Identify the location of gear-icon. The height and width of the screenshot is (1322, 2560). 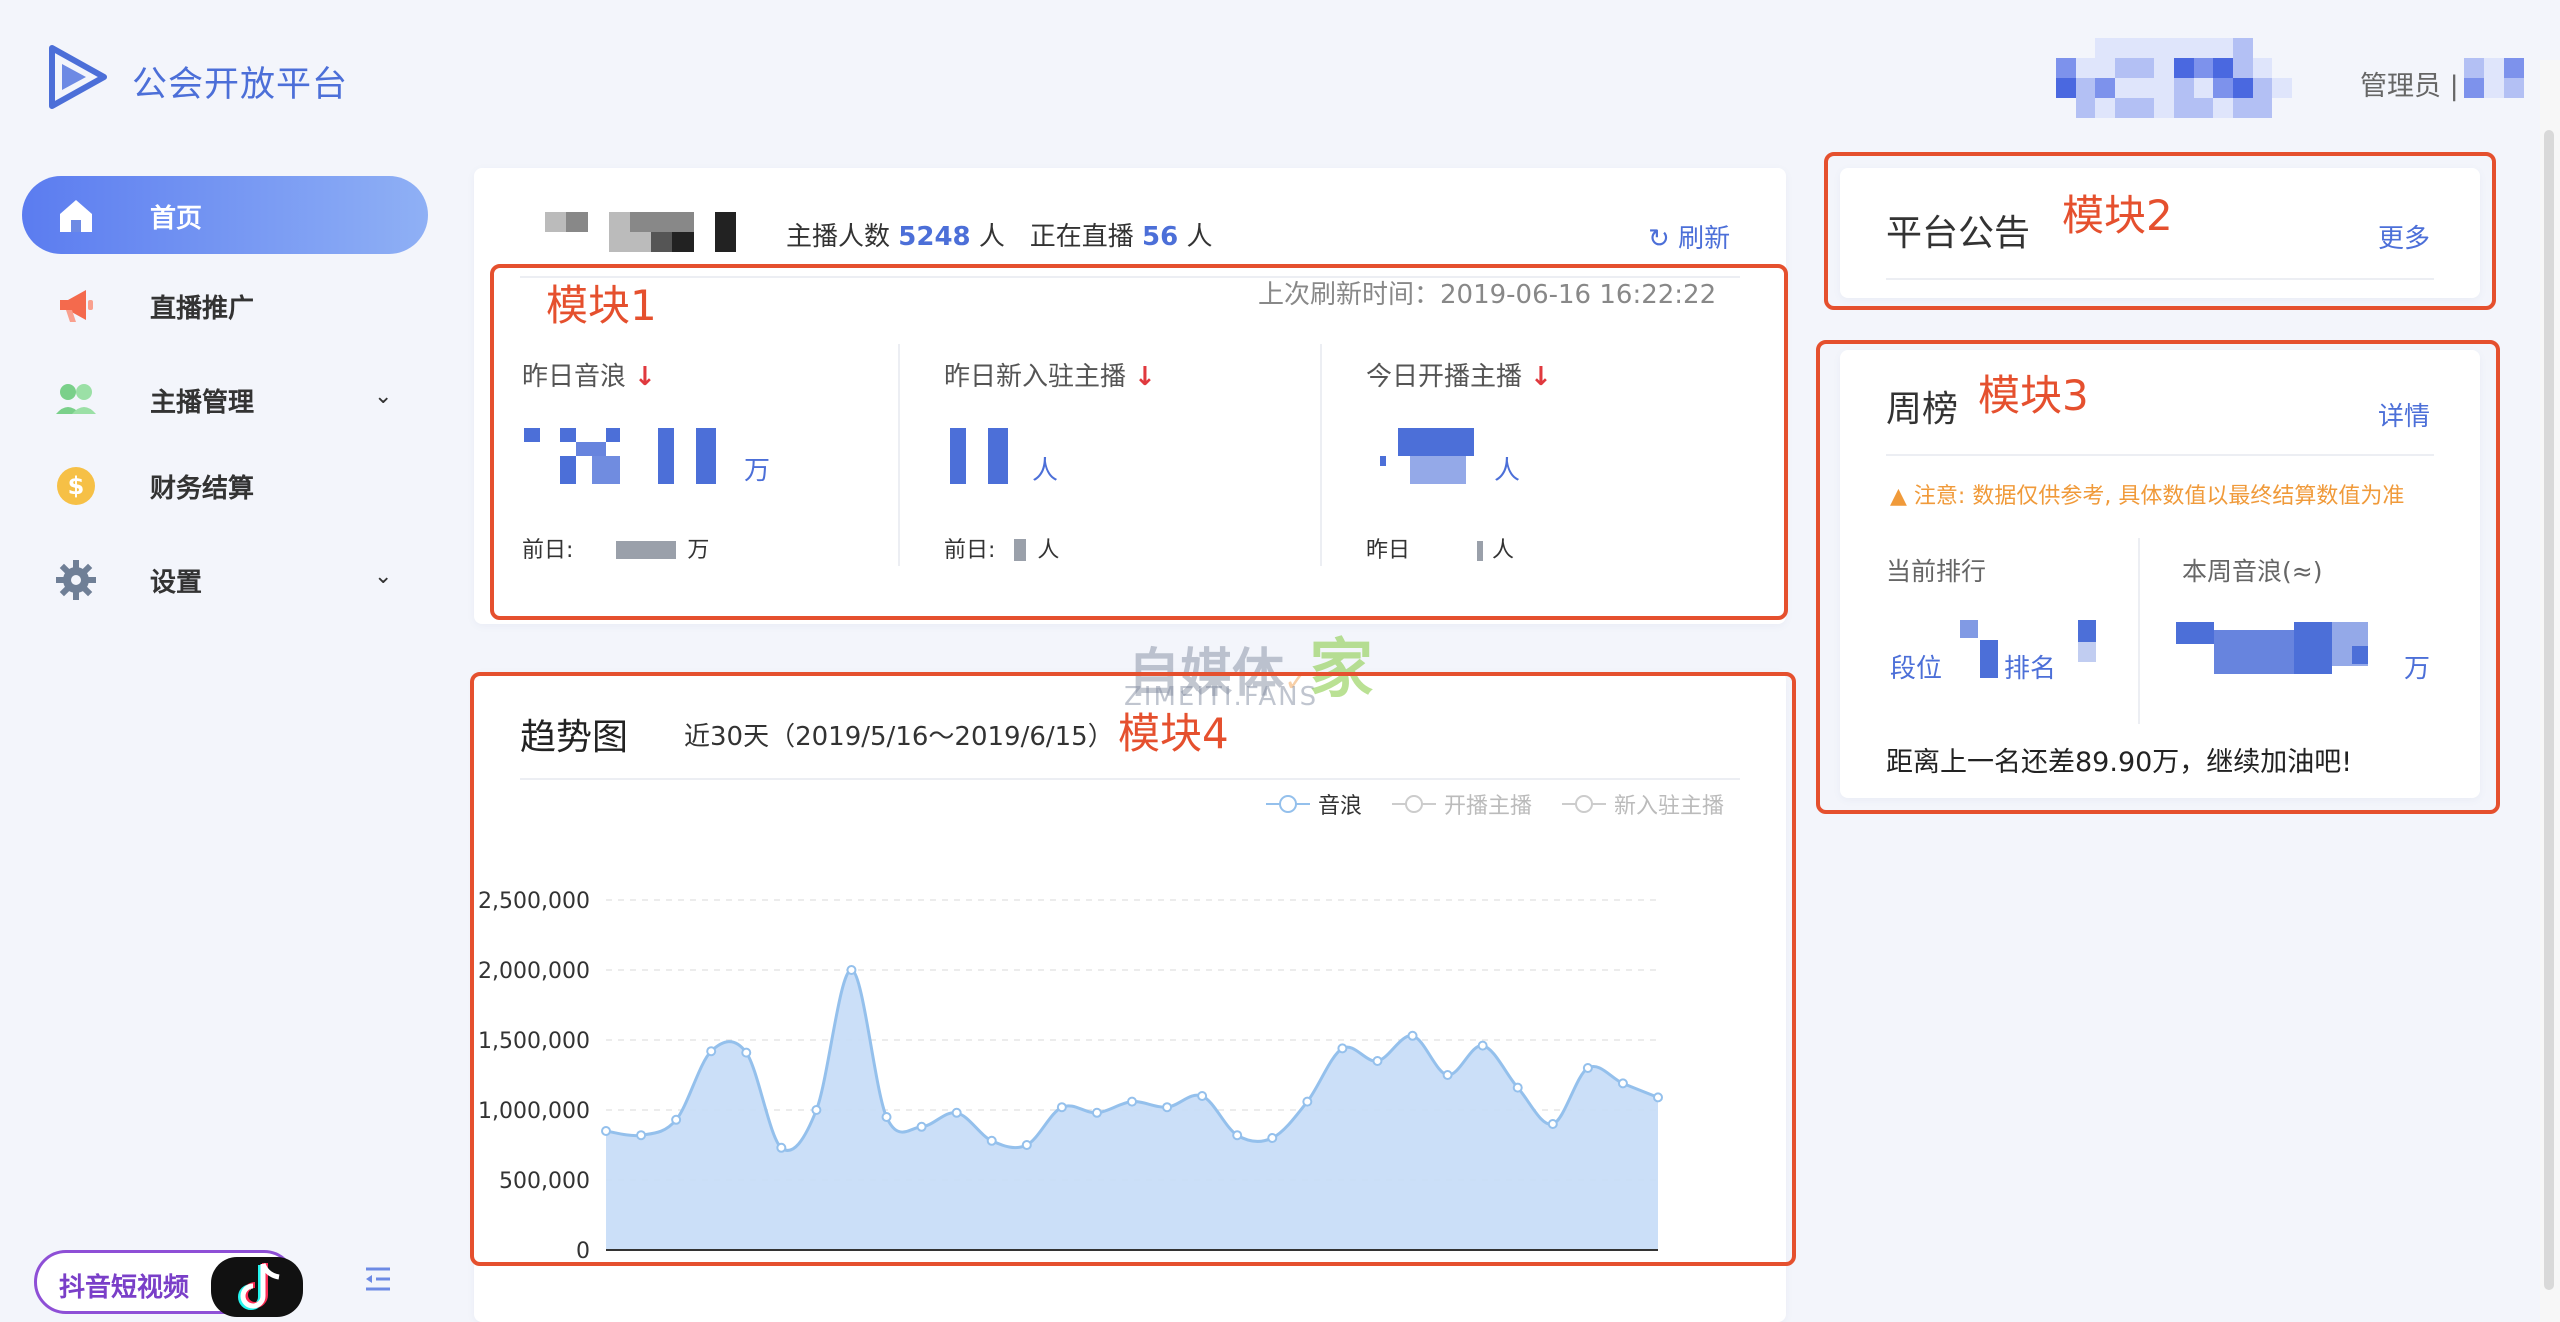
(76, 580).